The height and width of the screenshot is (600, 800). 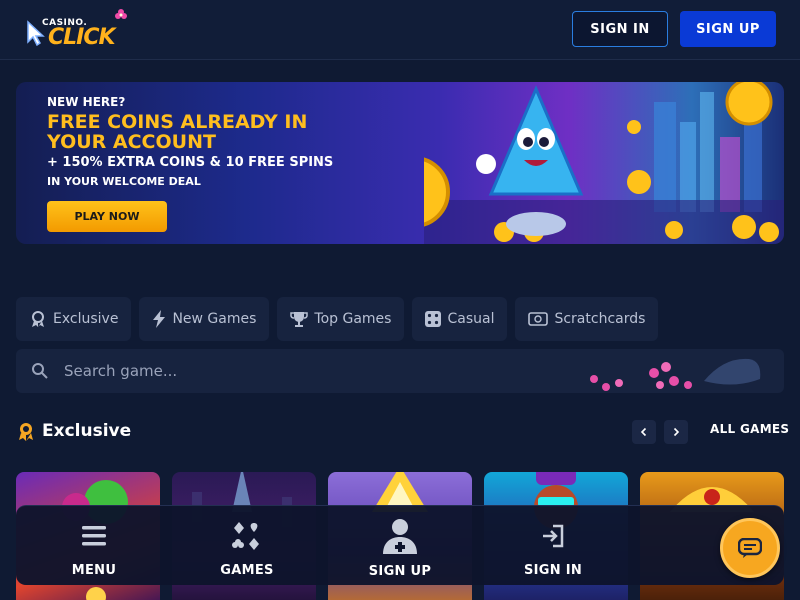 I want to click on add-user-icon, so click(x=400, y=536).